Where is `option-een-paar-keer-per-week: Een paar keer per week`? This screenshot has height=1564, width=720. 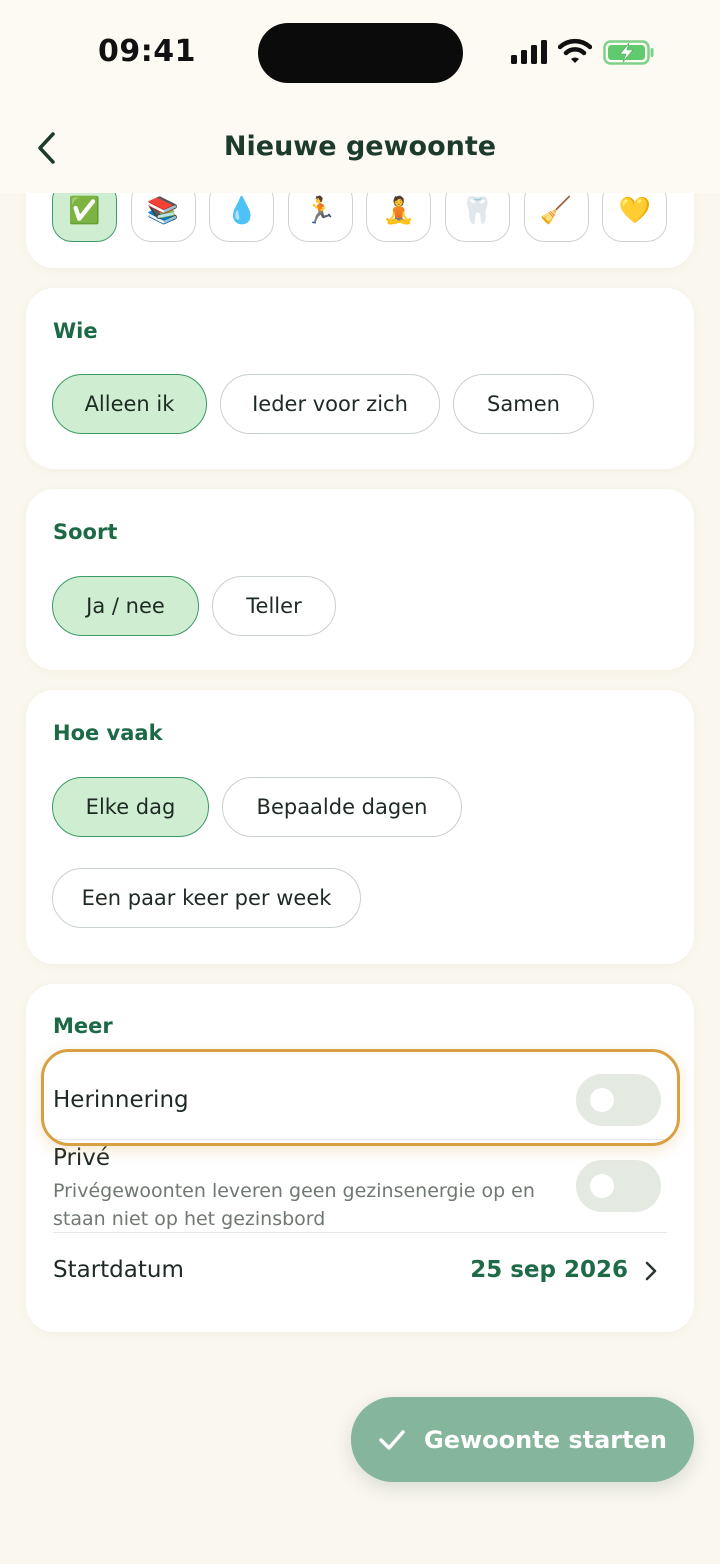 option-een-paar-keer-per-week: Een paar keer per week is located at coordinates (206, 898).